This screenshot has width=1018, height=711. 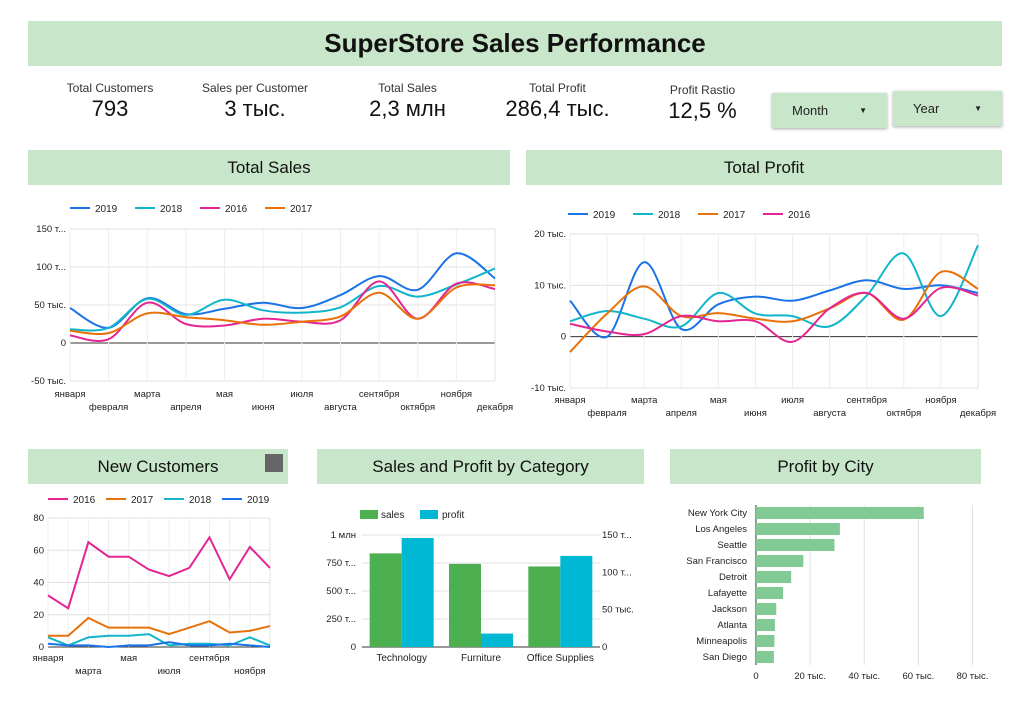 I want to click on total-profit-x-tick: июля, so click(x=792, y=400).